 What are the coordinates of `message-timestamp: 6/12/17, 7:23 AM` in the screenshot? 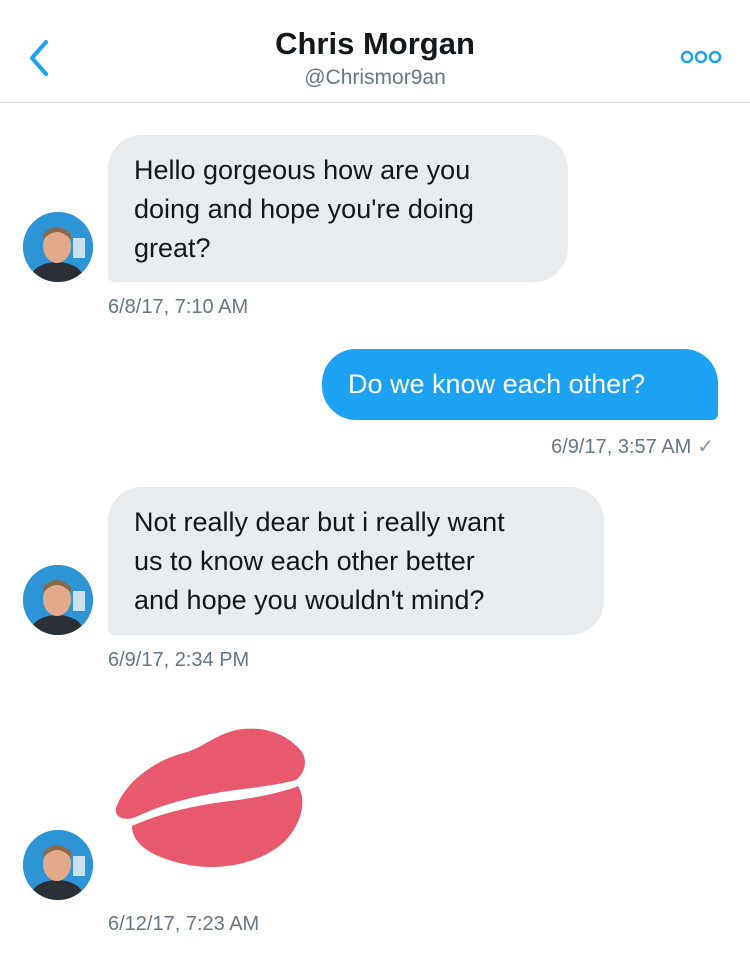 It's located at (184, 924).